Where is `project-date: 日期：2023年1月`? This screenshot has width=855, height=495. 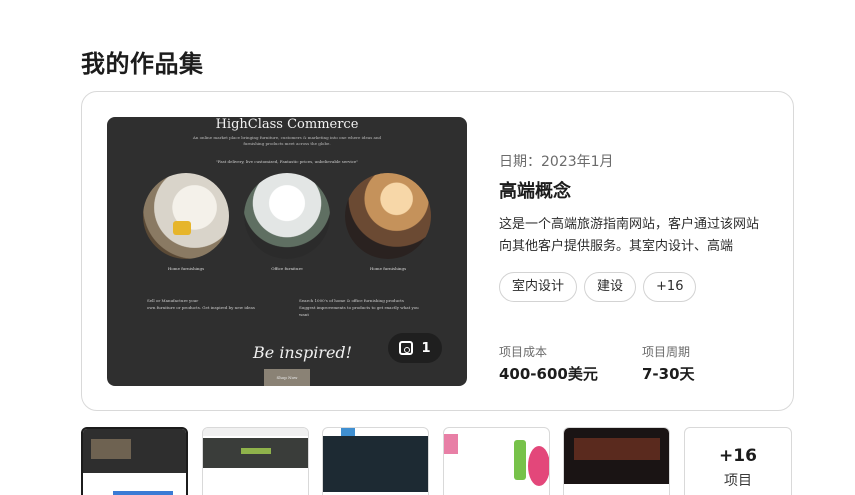 project-date: 日期：2023年1月 is located at coordinates (556, 162).